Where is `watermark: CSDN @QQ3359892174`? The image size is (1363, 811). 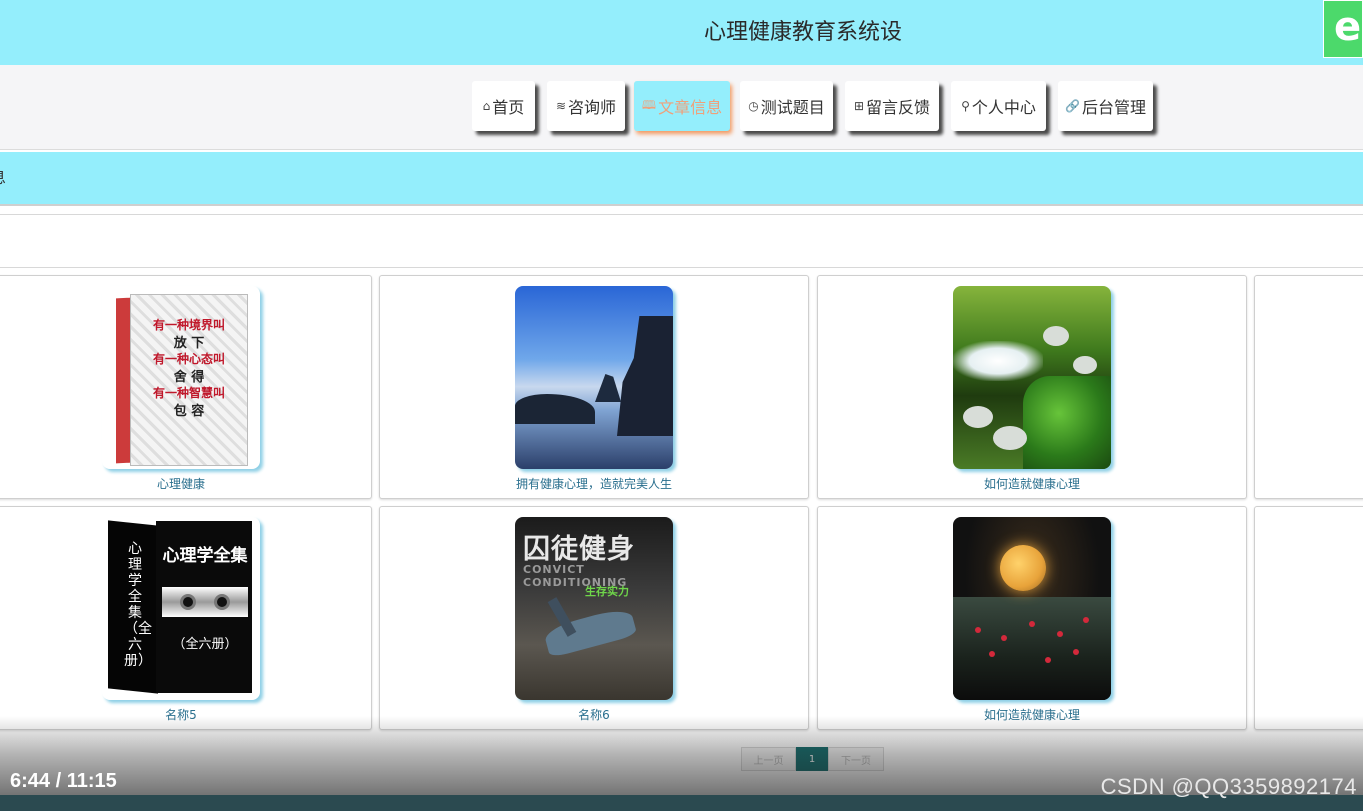
watermark: CSDN @QQ3359892174 is located at coordinates (1228, 786).